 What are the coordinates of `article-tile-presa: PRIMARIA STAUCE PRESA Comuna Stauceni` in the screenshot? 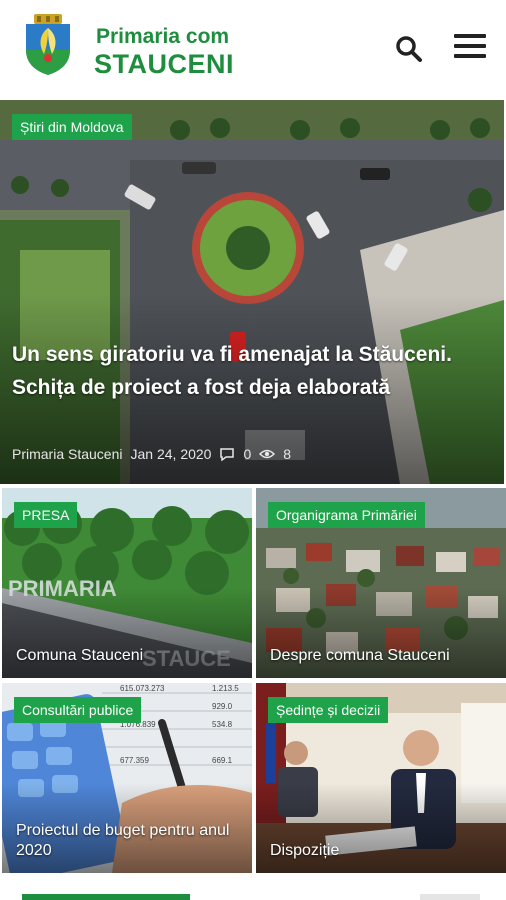 It's located at (127, 583).